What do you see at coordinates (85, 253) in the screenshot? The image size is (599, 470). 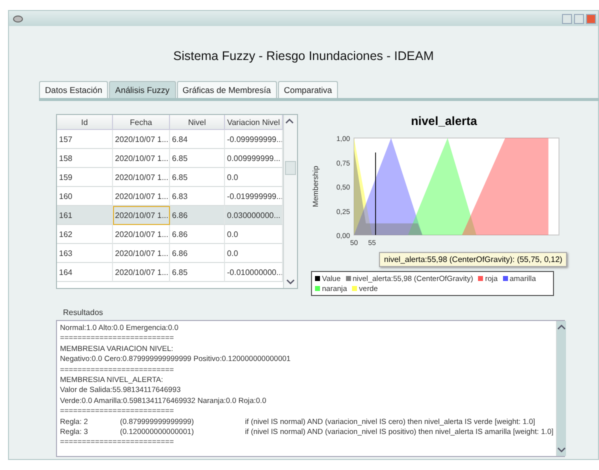 I see `table-cell: 163` at bounding box center [85, 253].